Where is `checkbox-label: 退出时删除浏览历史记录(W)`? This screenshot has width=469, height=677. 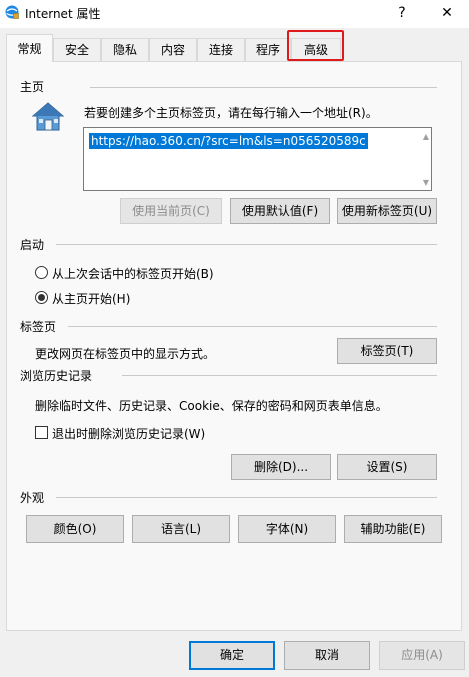
checkbox-label: 退出时删除浏览历史记录(W) is located at coordinates (129, 434).